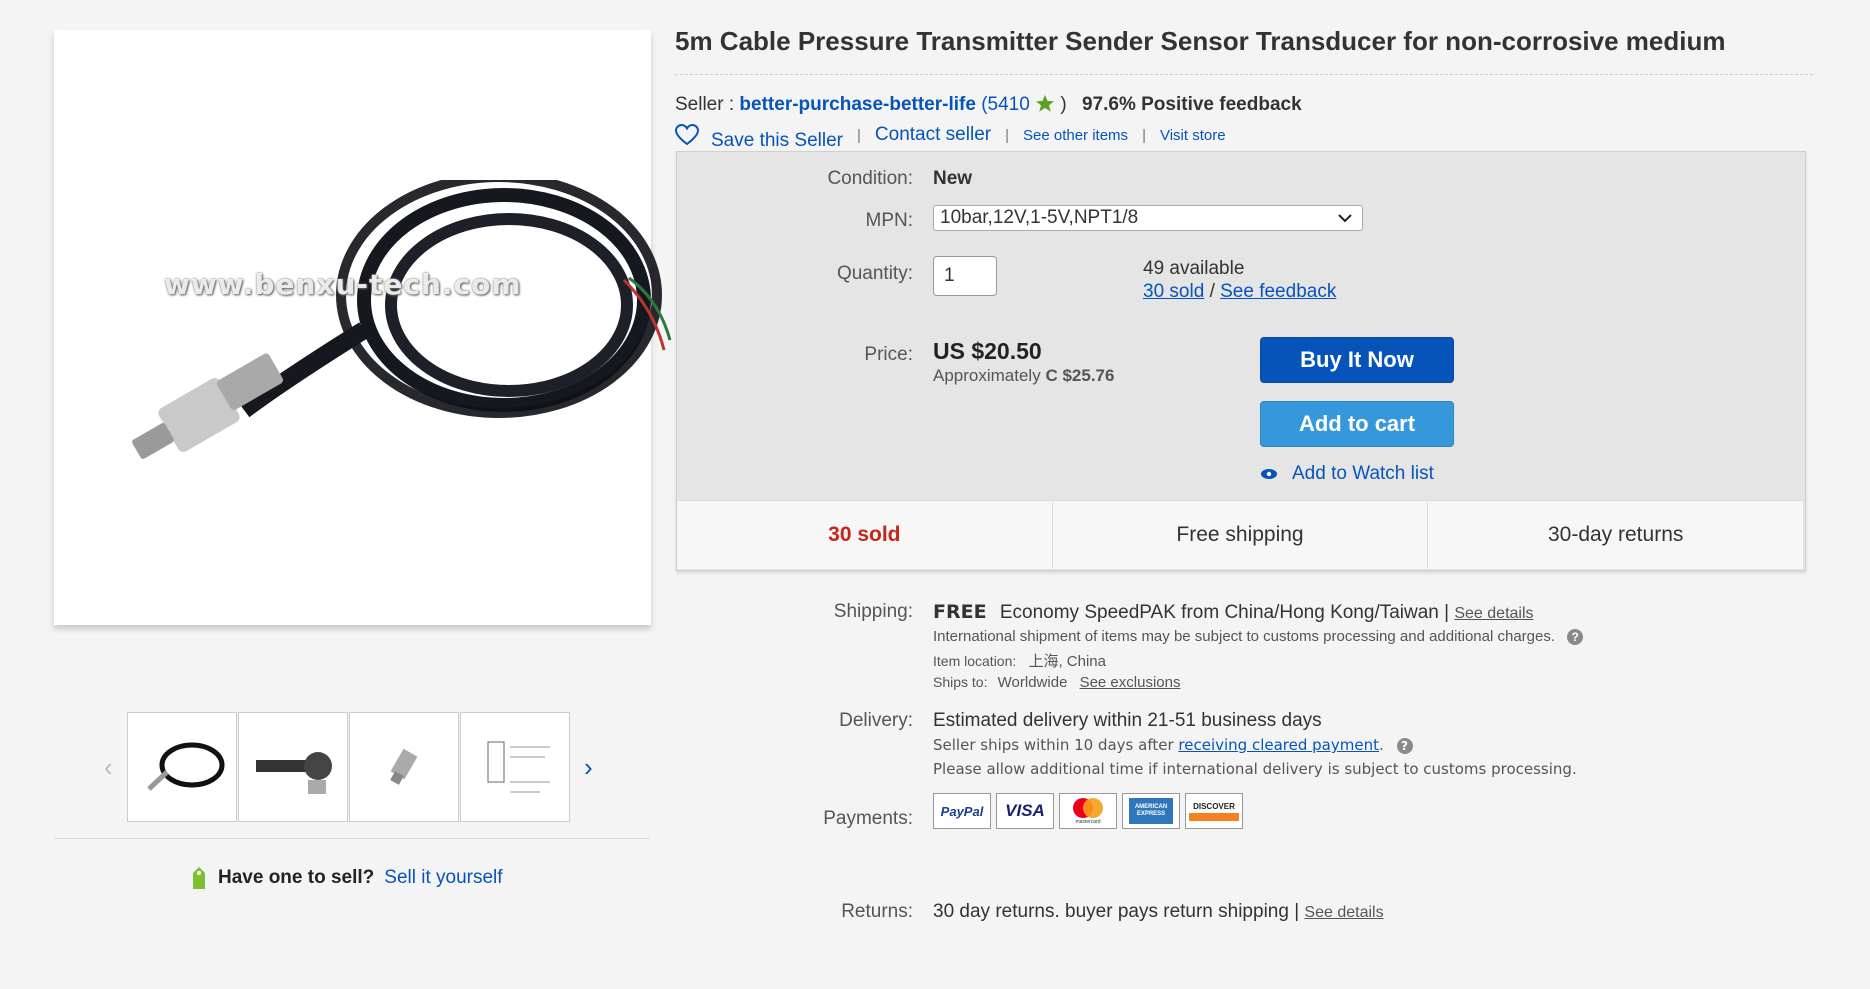 This screenshot has width=1870, height=989. Describe the element at coordinates (965, 276) in the screenshot. I see `quantity-input: 1` at that location.